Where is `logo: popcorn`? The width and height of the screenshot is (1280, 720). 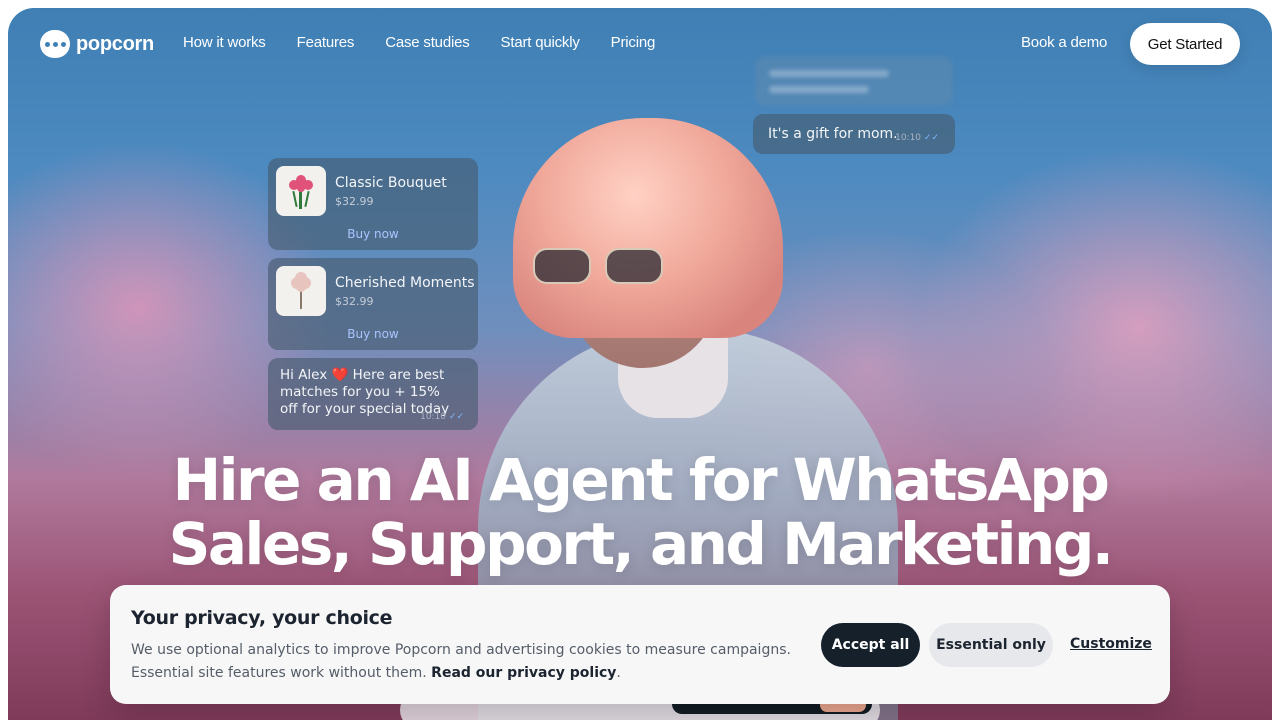 logo: popcorn is located at coordinates (97, 44).